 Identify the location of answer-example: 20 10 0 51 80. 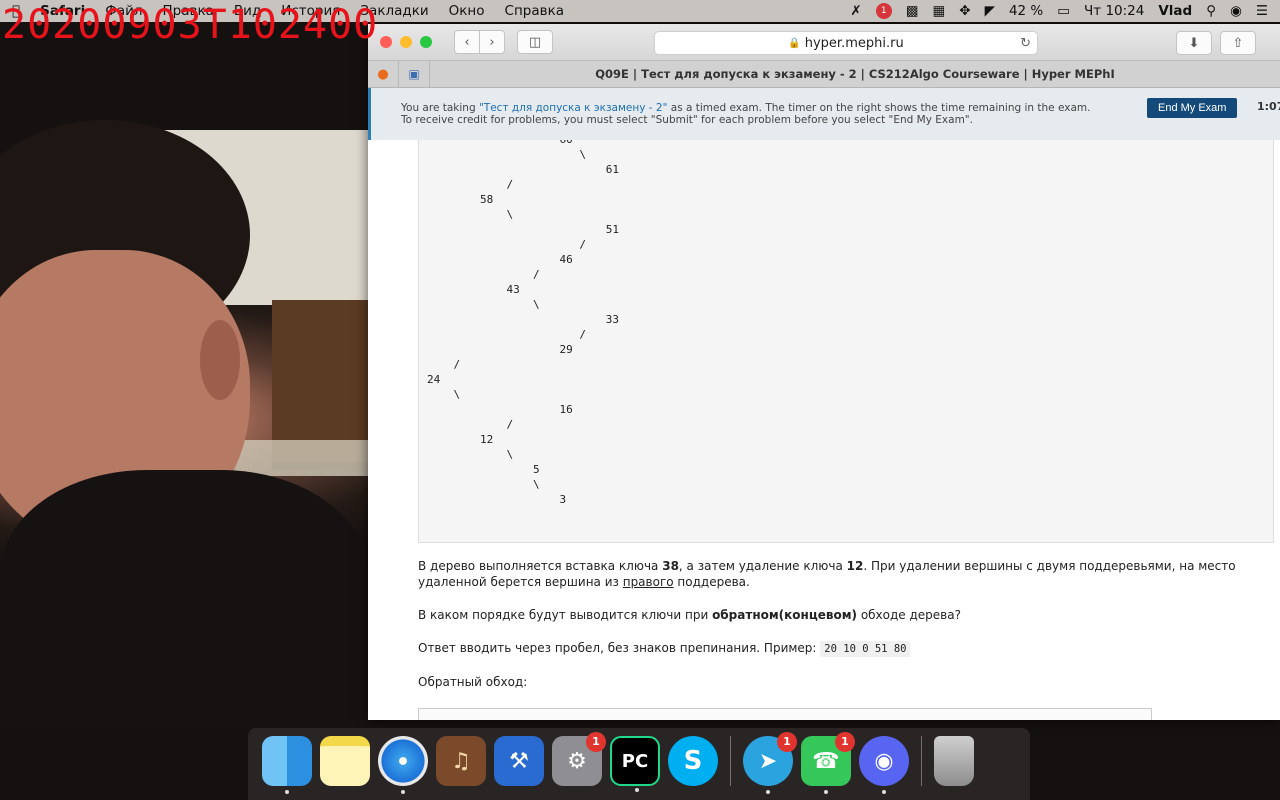
(865, 649).